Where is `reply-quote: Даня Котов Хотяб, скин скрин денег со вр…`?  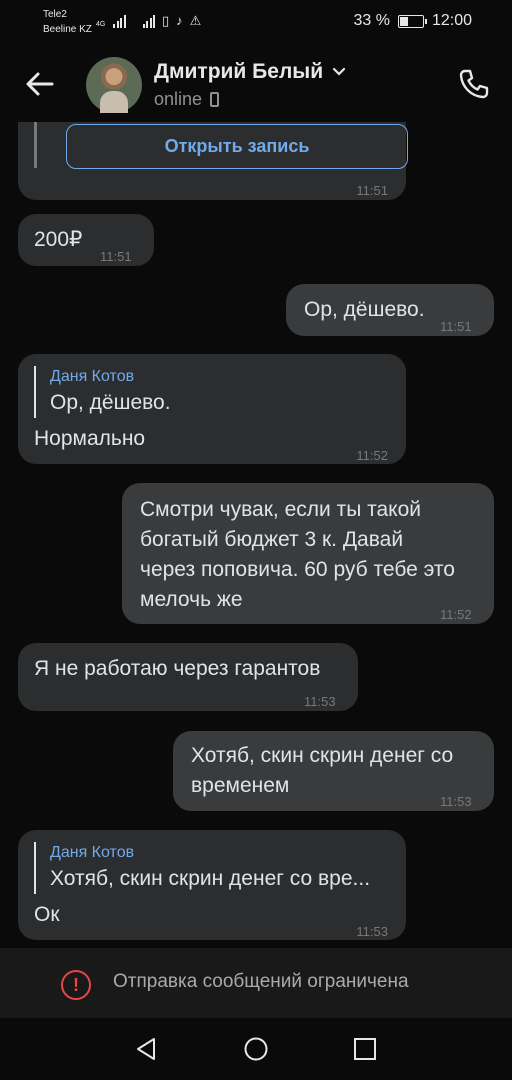
reply-quote: Даня Котов Хотяб, скин скрин денег со вр… is located at coordinates (202, 868).